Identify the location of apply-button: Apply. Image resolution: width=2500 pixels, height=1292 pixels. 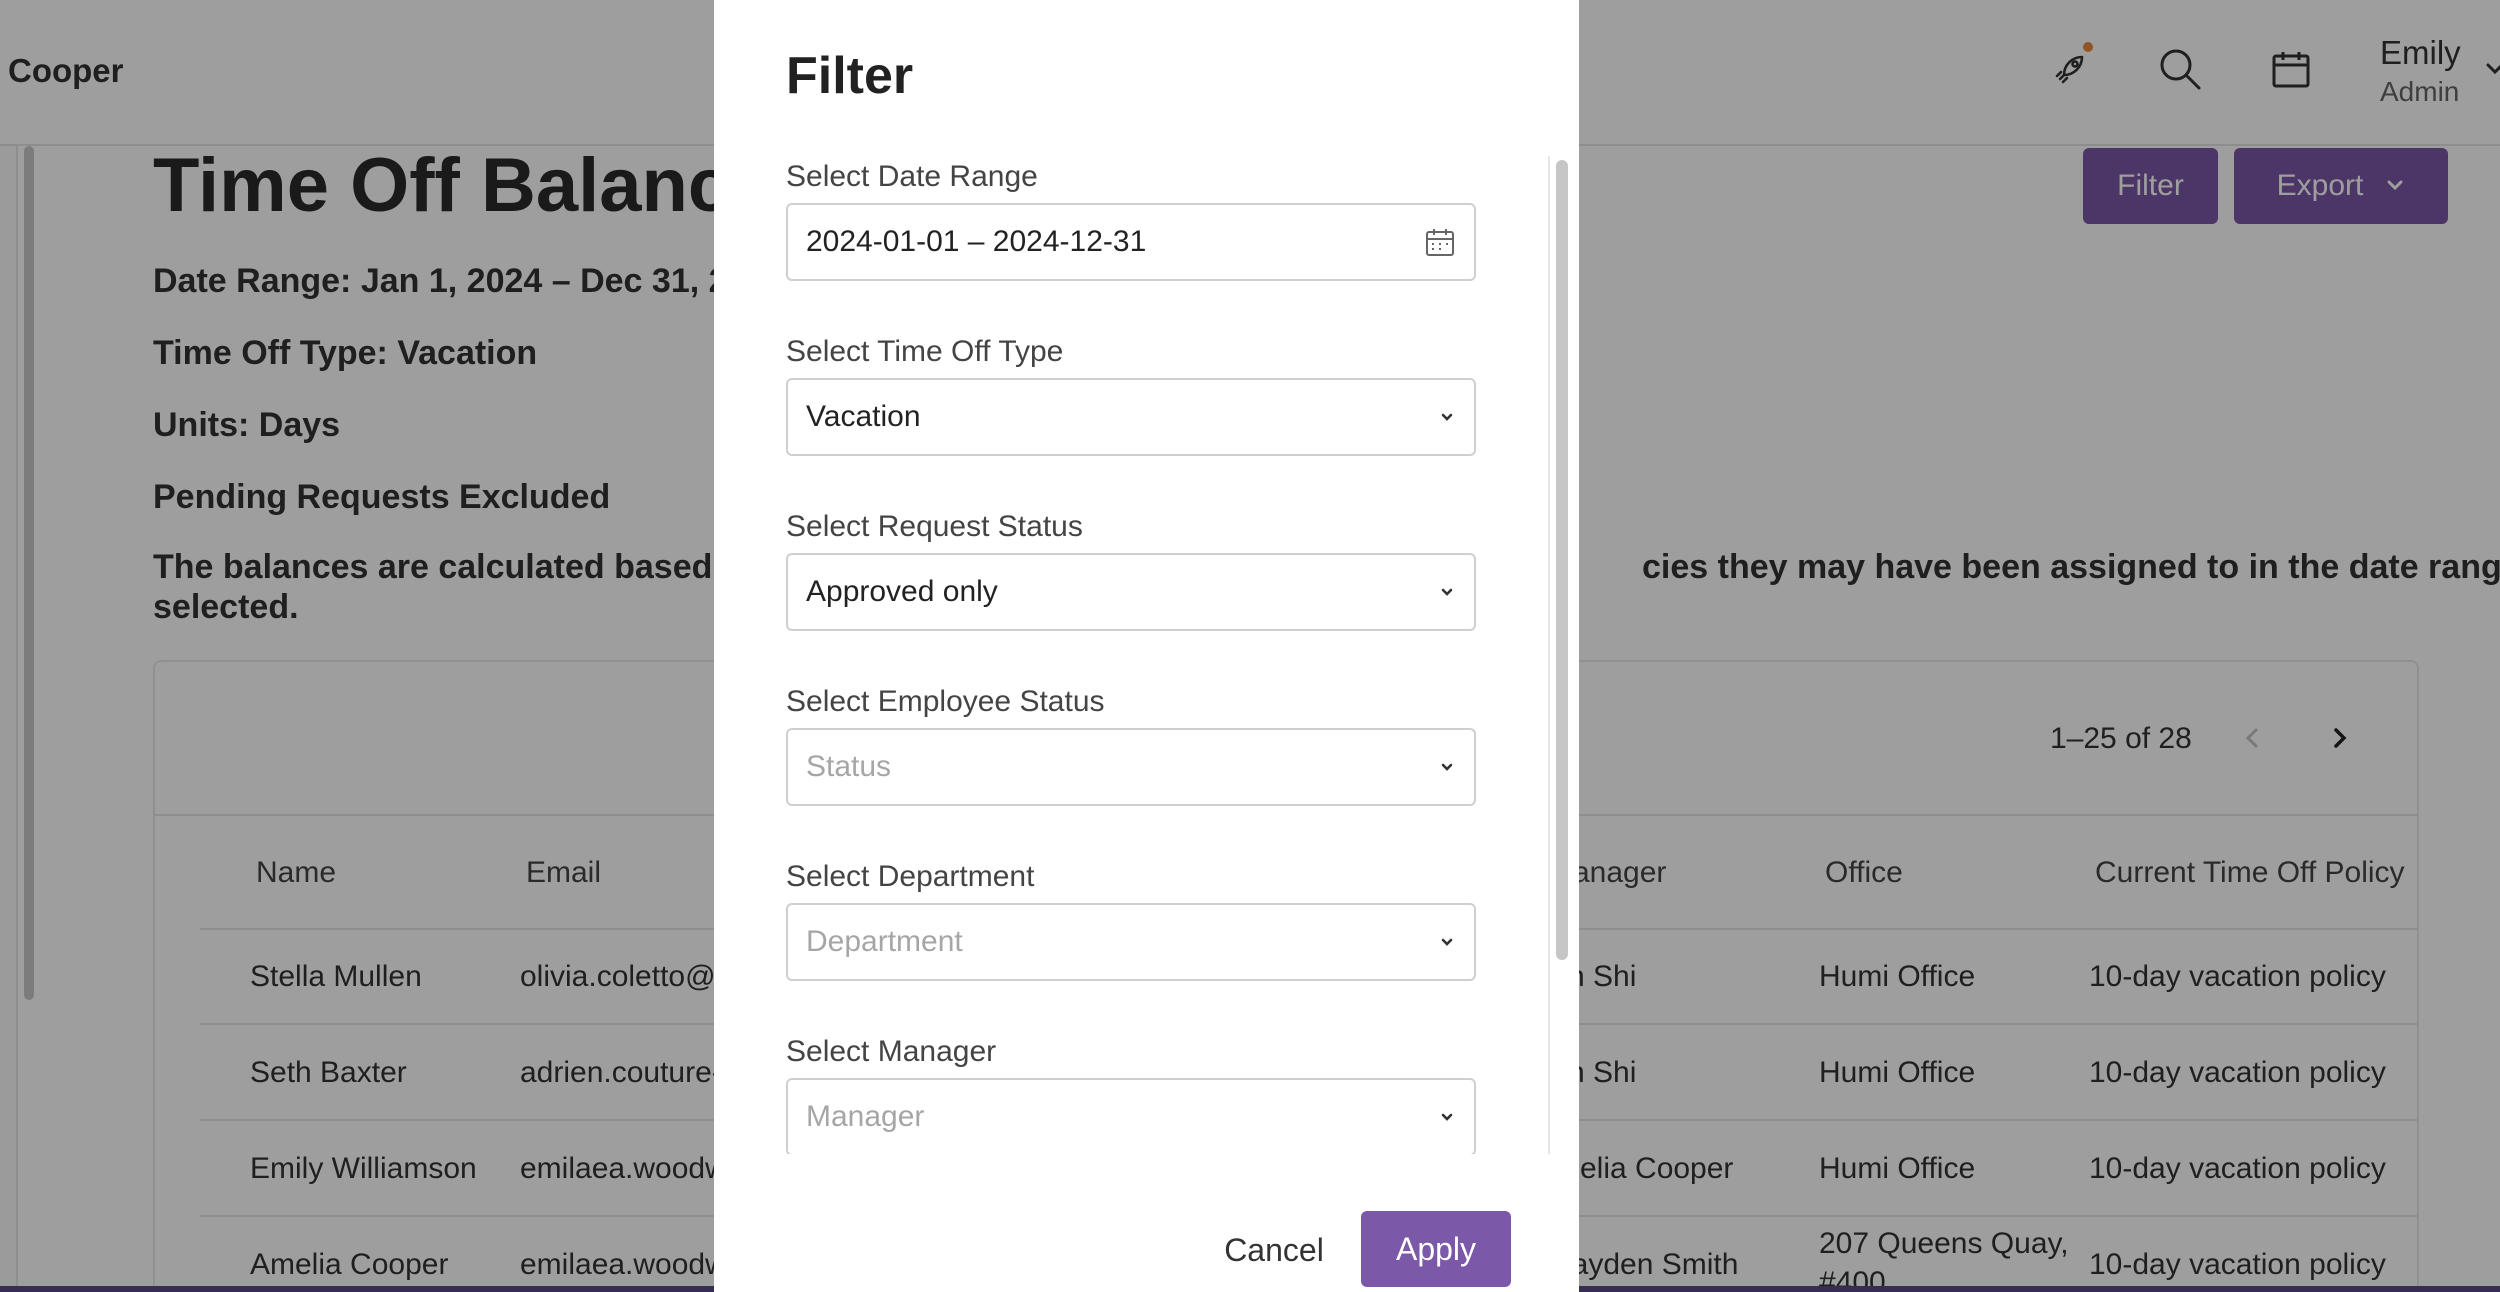
(1436, 1249).